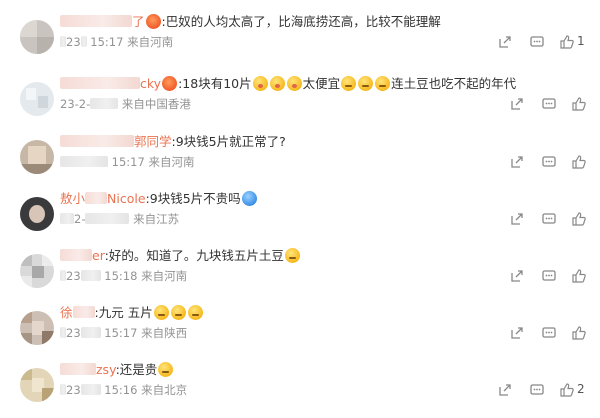 This screenshot has width=600, height=418. I want to click on like-icon: 1, so click(572, 42).